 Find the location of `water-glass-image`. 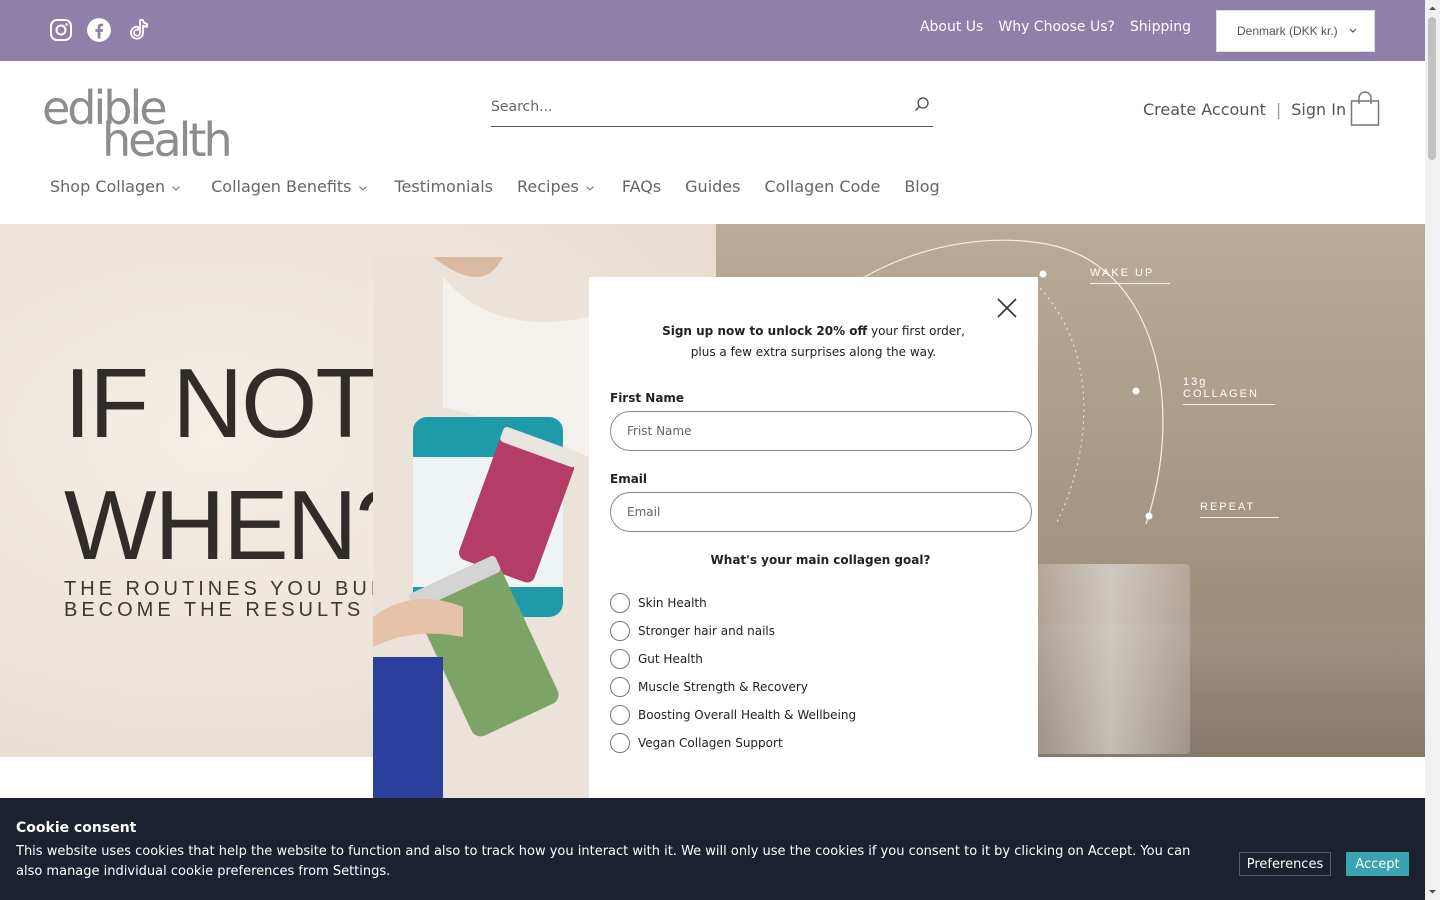

water-glass-image is located at coordinates (1110, 659).